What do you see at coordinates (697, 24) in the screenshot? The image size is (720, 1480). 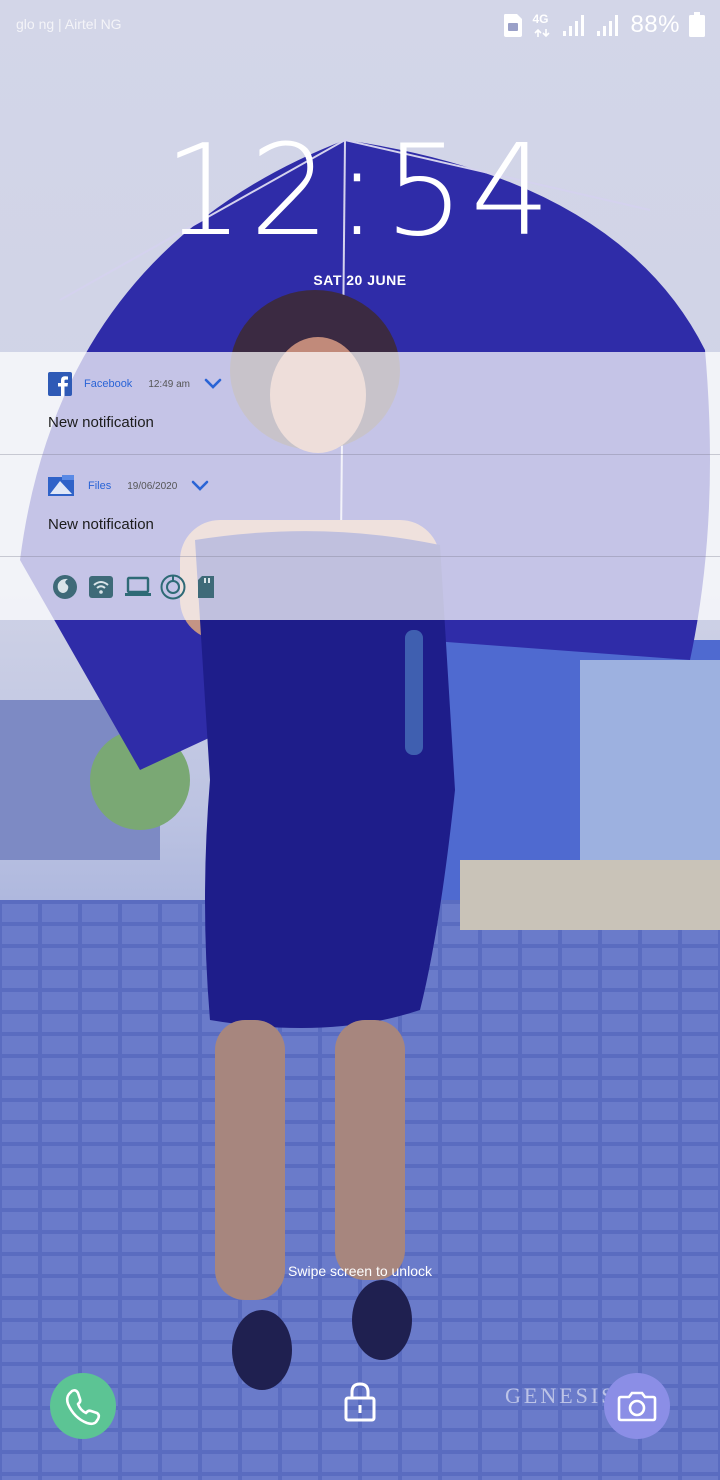 I see `battery-icon` at bounding box center [697, 24].